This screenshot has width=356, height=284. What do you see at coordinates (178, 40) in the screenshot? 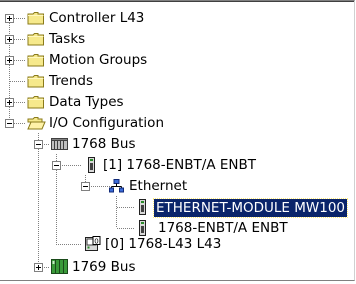
I see `tree-item-tasks: Tasks` at bounding box center [178, 40].